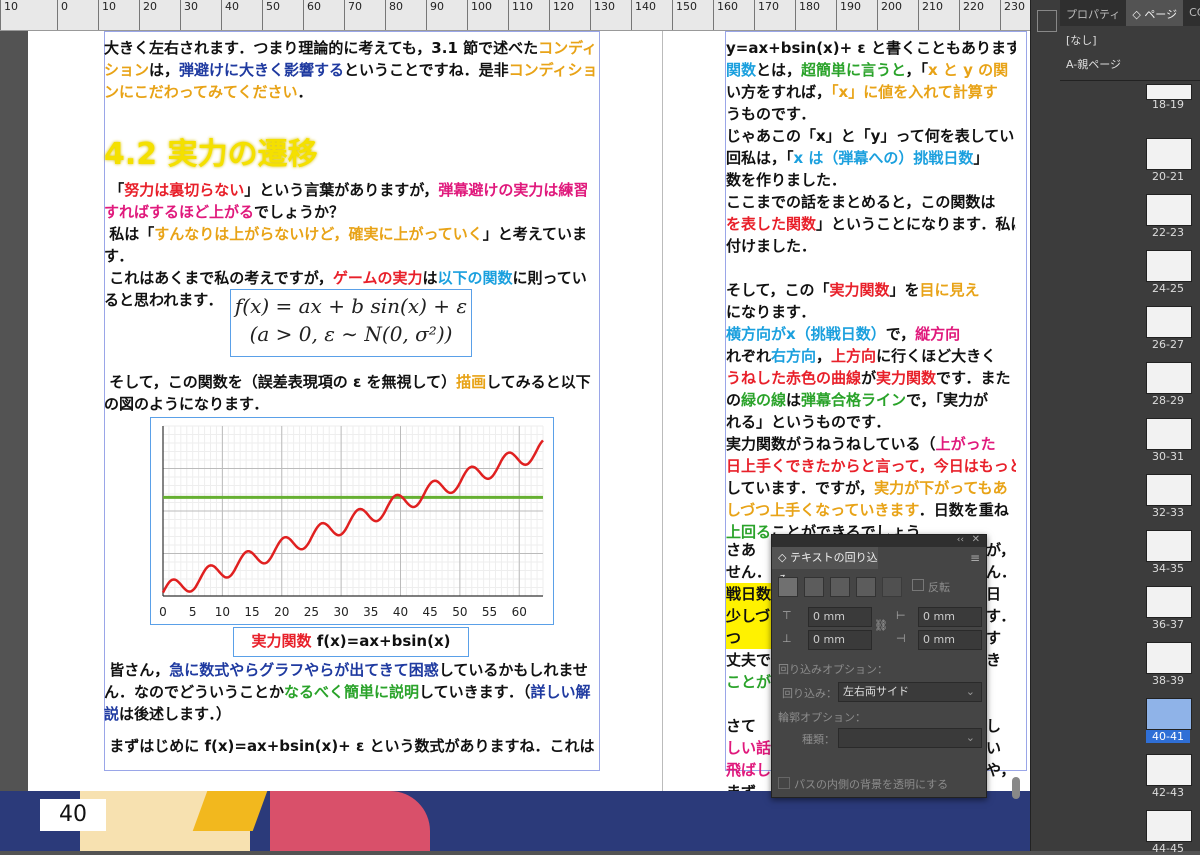 This screenshot has width=1200, height=855. I want to click on text-wrap-panel-icon, so click(1047, 21).